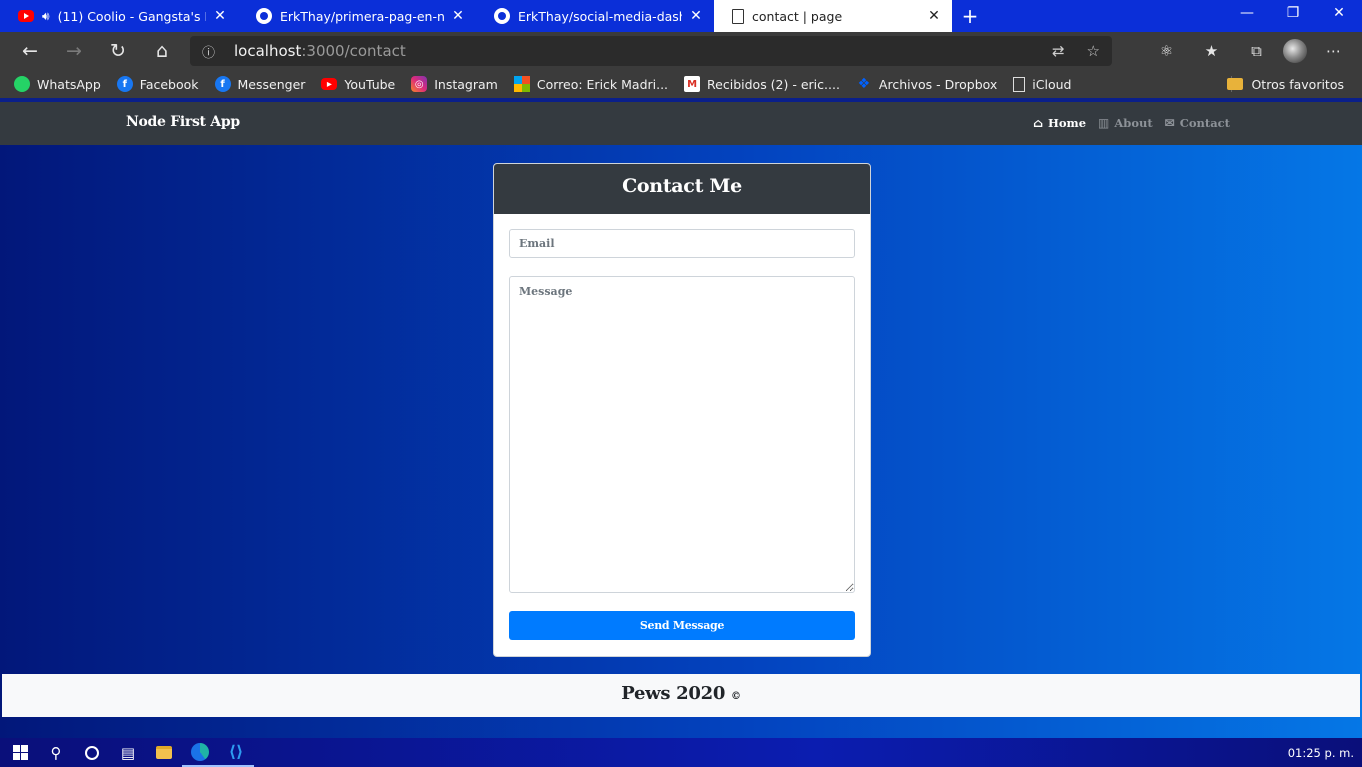 The height and width of the screenshot is (767, 1362). I want to click on dropbox-icon: ❖, so click(864, 84).